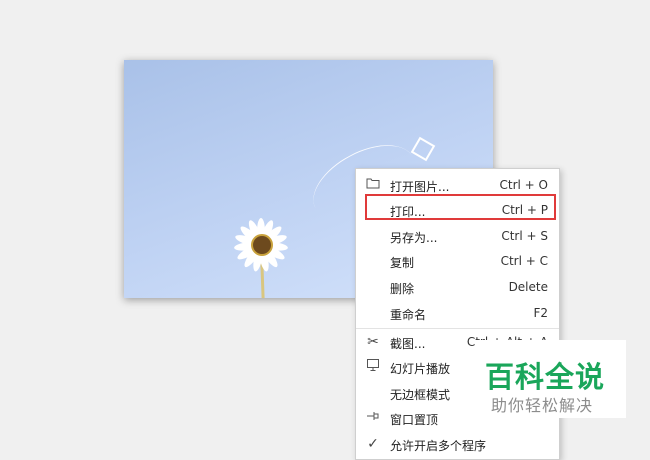 The width and height of the screenshot is (650, 460). What do you see at coordinates (423, 149) in the screenshot?
I see `kite-shape` at bounding box center [423, 149].